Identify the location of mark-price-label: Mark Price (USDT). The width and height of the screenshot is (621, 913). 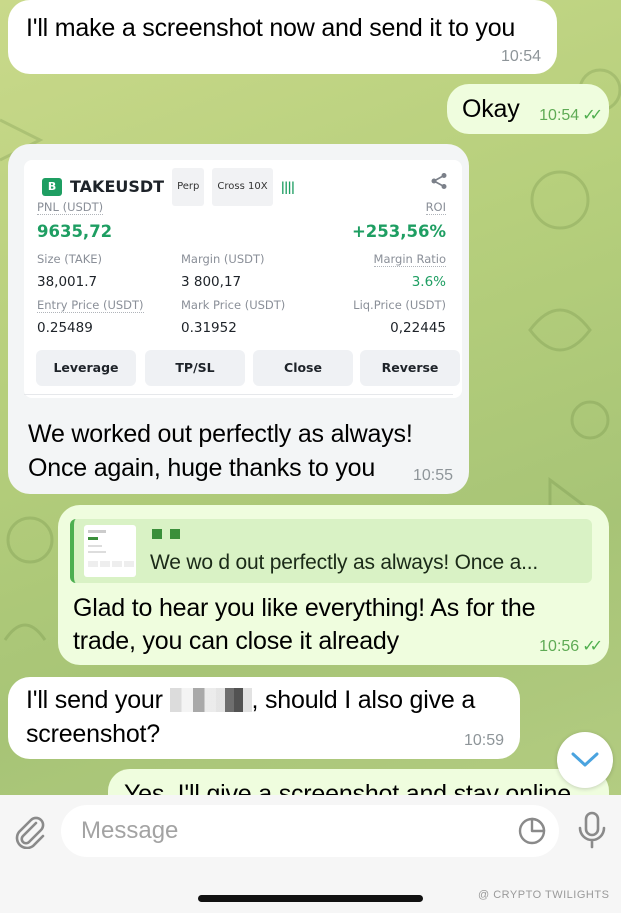
(233, 305).